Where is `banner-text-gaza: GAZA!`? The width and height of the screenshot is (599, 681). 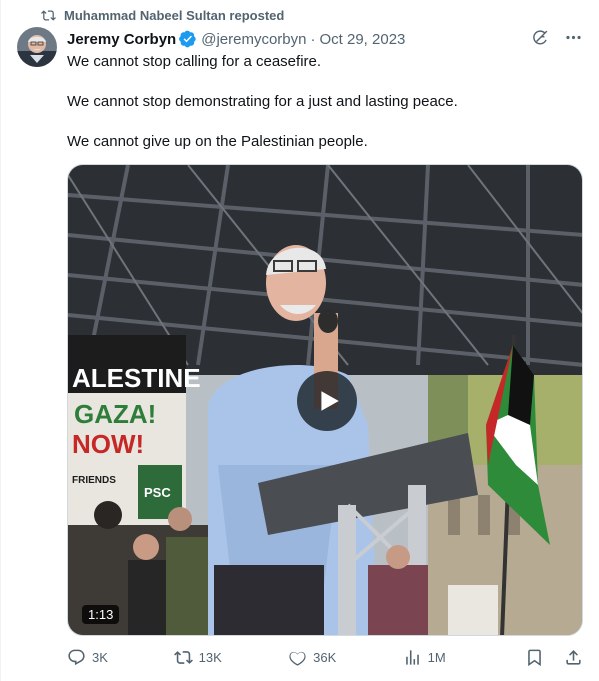 banner-text-gaza: GAZA! is located at coordinates (115, 414).